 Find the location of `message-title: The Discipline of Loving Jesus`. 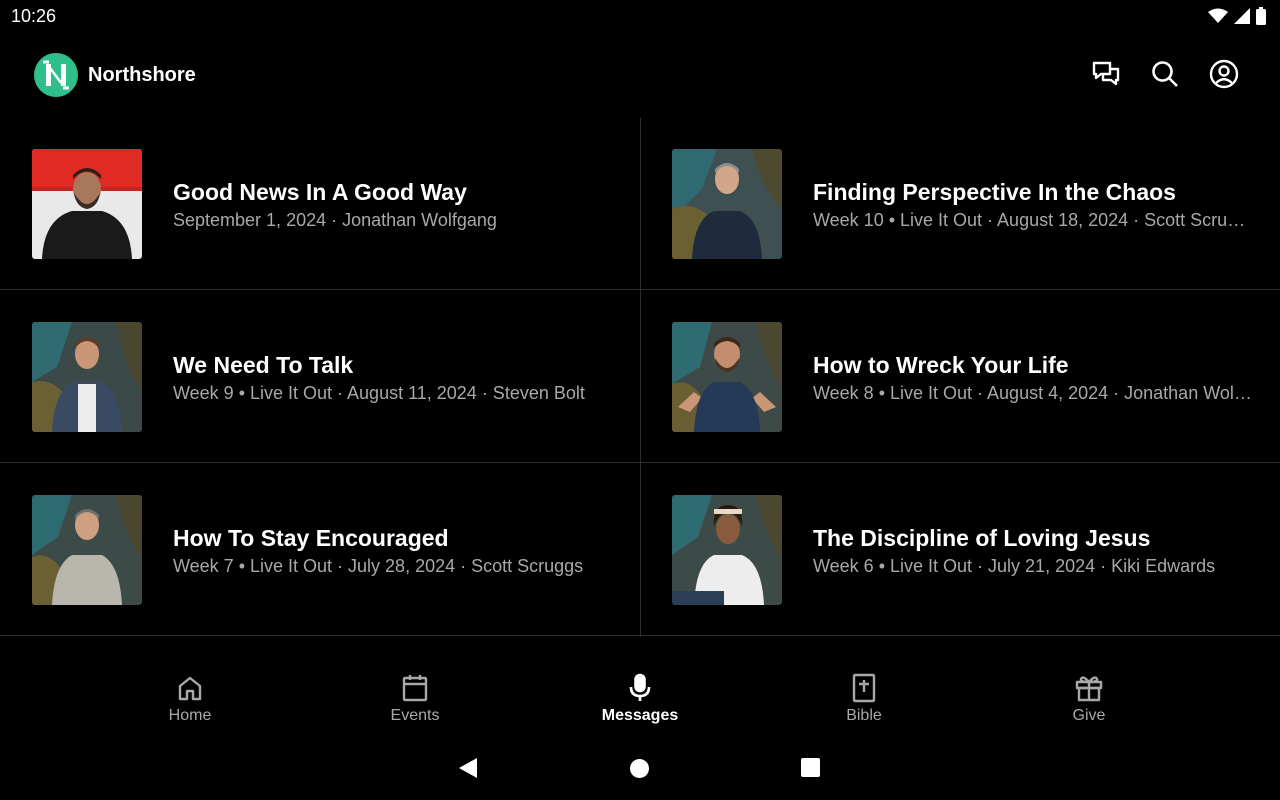

message-title: The Discipline of Loving Jesus is located at coordinates (982, 538).